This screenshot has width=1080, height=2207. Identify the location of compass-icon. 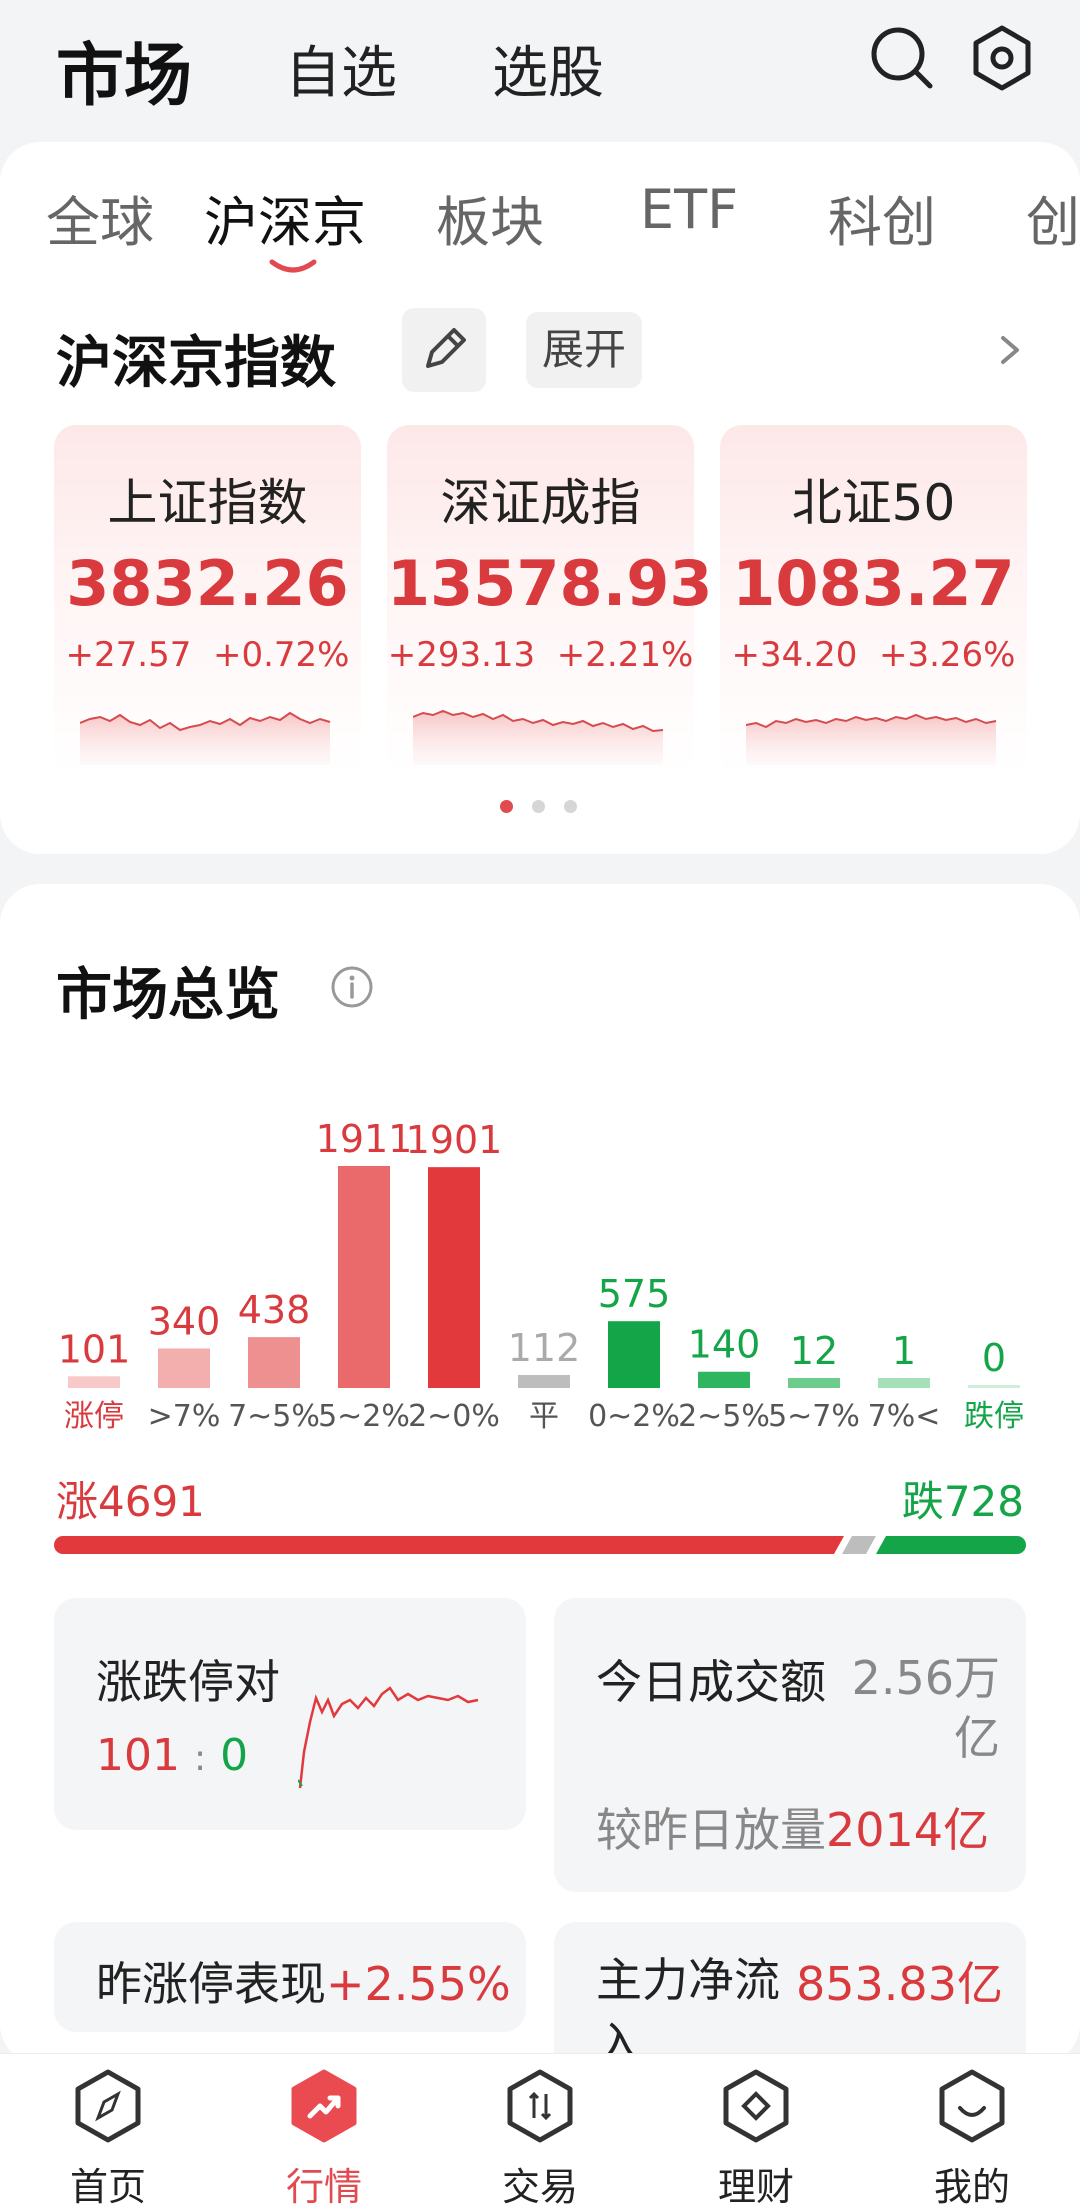
(108, 2106).